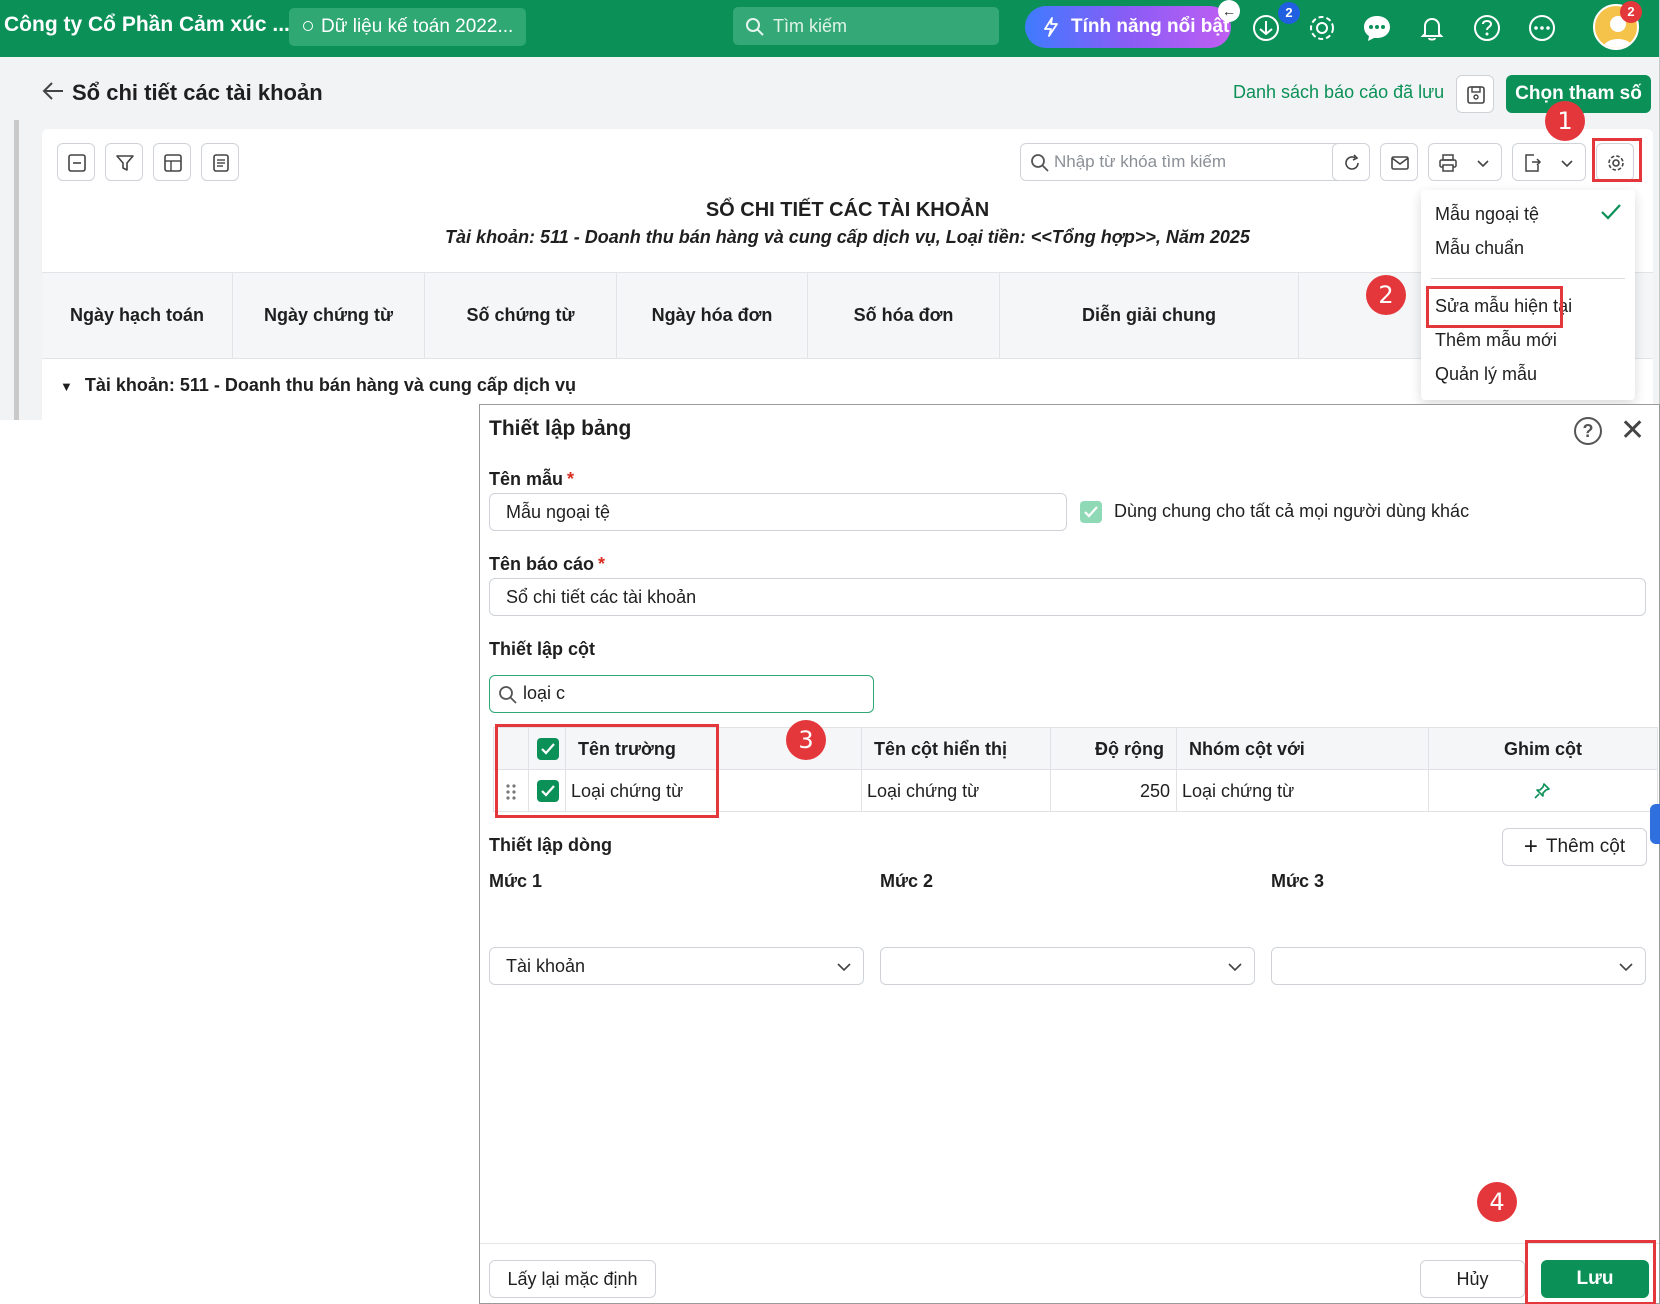 The image size is (1660, 1304). Describe the element at coordinates (1530, 846) in the screenshot. I see `plus-icon: +` at that location.